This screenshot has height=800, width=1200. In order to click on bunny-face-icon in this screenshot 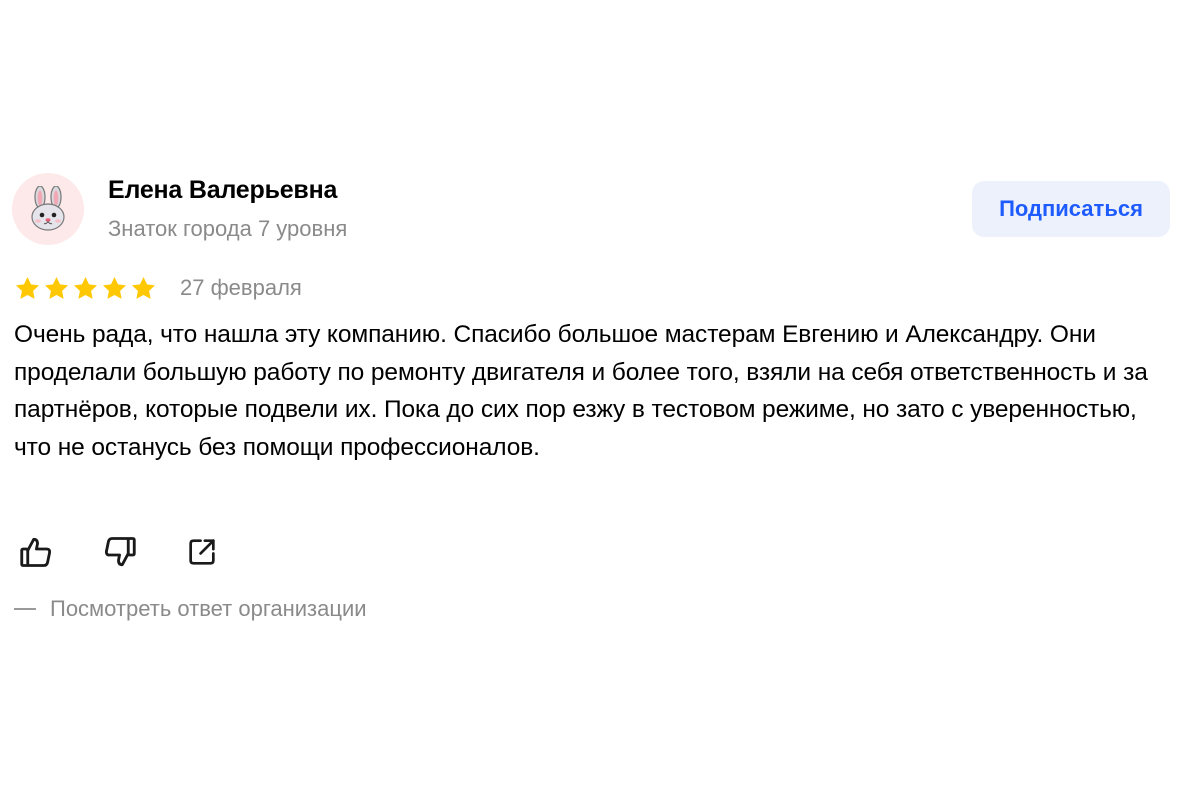, I will do `click(48, 208)`.